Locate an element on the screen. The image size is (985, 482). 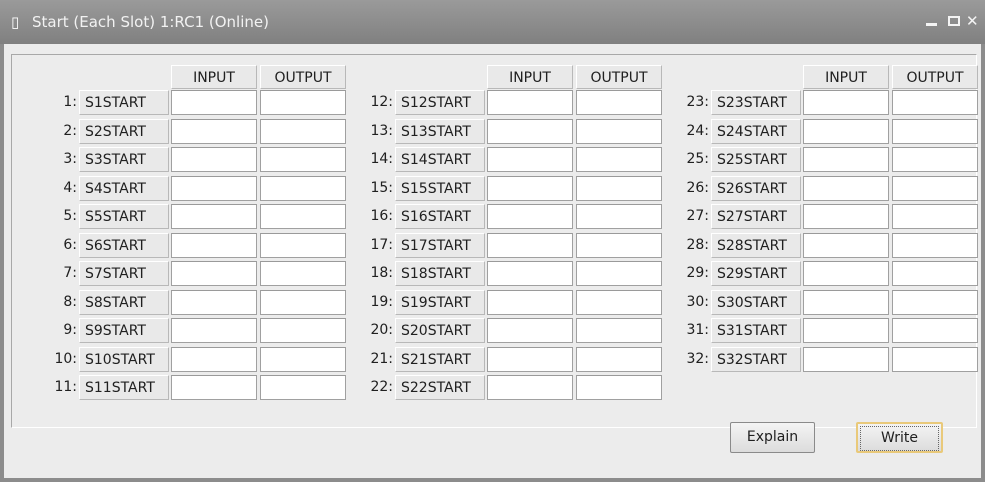
slot-number-label: 1: is located at coordinates (70, 102).